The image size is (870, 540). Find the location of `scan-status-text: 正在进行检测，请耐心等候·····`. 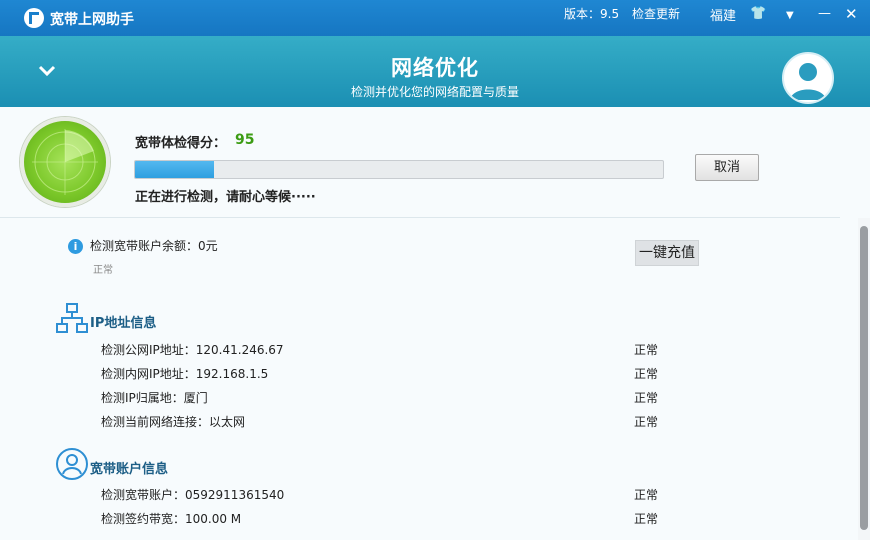

scan-status-text: 正在进行检测，请耐心等候····· is located at coordinates (225, 197).